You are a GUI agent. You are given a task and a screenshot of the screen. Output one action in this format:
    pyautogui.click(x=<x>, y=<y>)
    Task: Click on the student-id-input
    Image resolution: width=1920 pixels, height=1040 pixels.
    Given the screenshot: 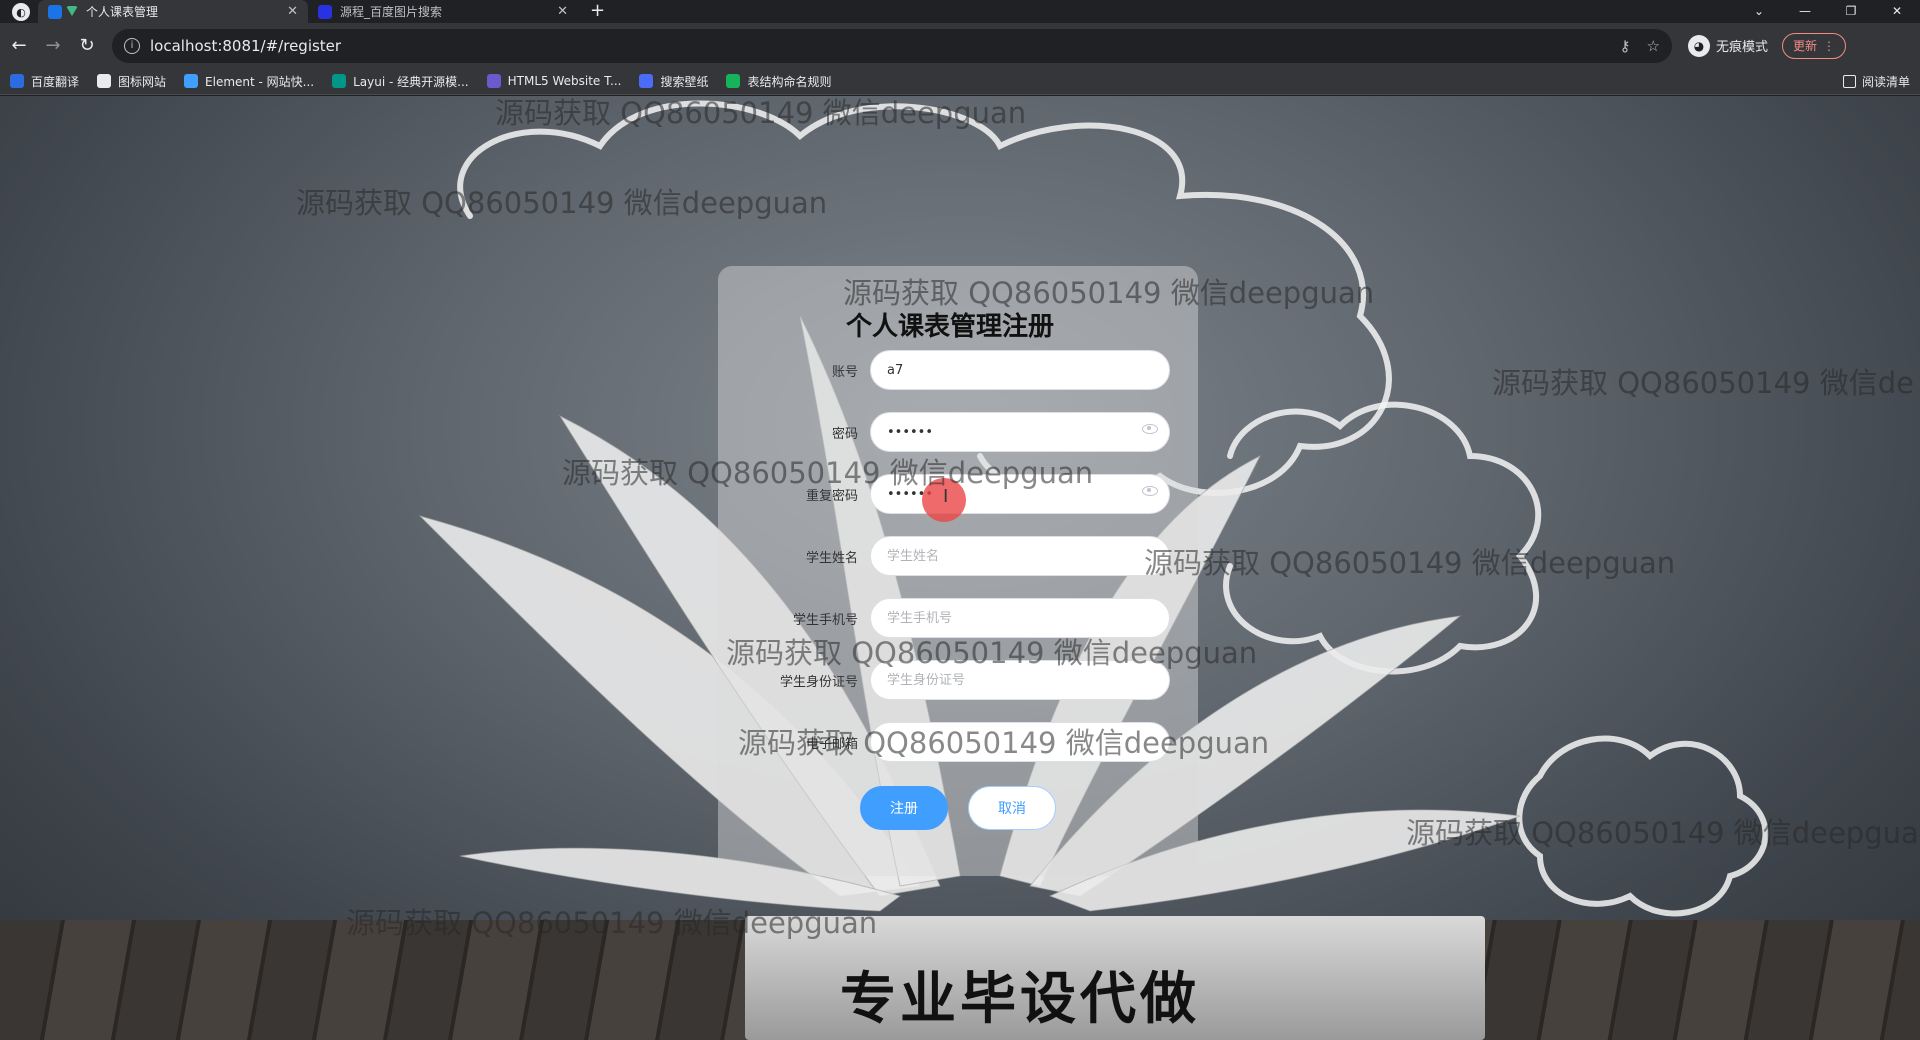 What is the action you would take?
    pyautogui.click(x=1020, y=680)
    